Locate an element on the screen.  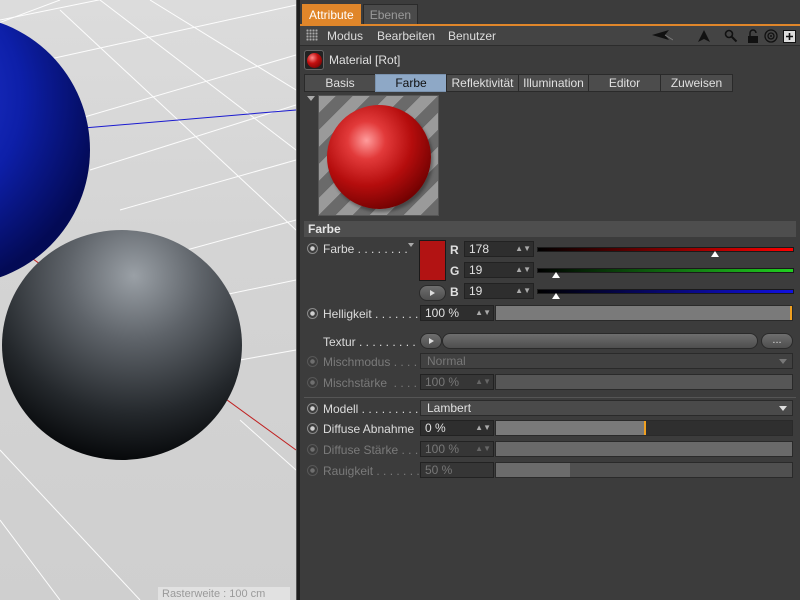
animate-radio-diffuse-abnahme is located at coordinates (312, 428).